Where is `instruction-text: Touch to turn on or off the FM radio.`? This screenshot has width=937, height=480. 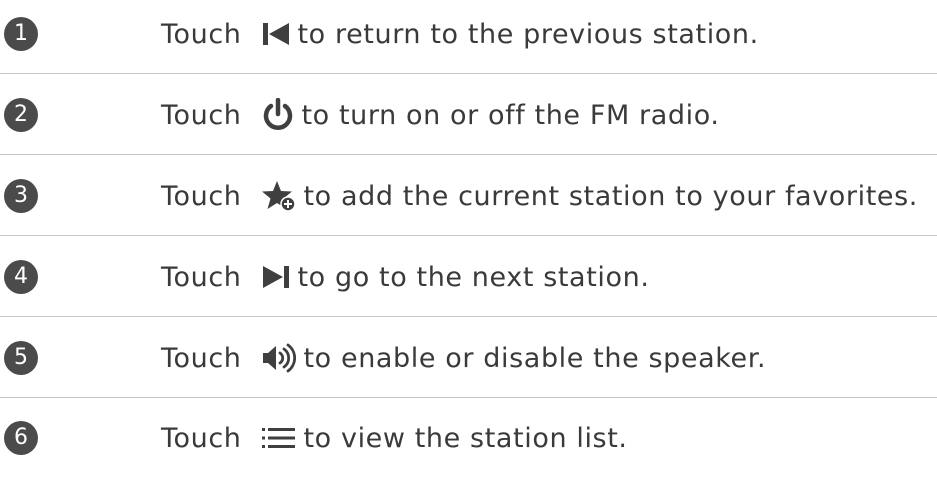 instruction-text: Touch to turn on or off the FM radio. is located at coordinates (440, 115).